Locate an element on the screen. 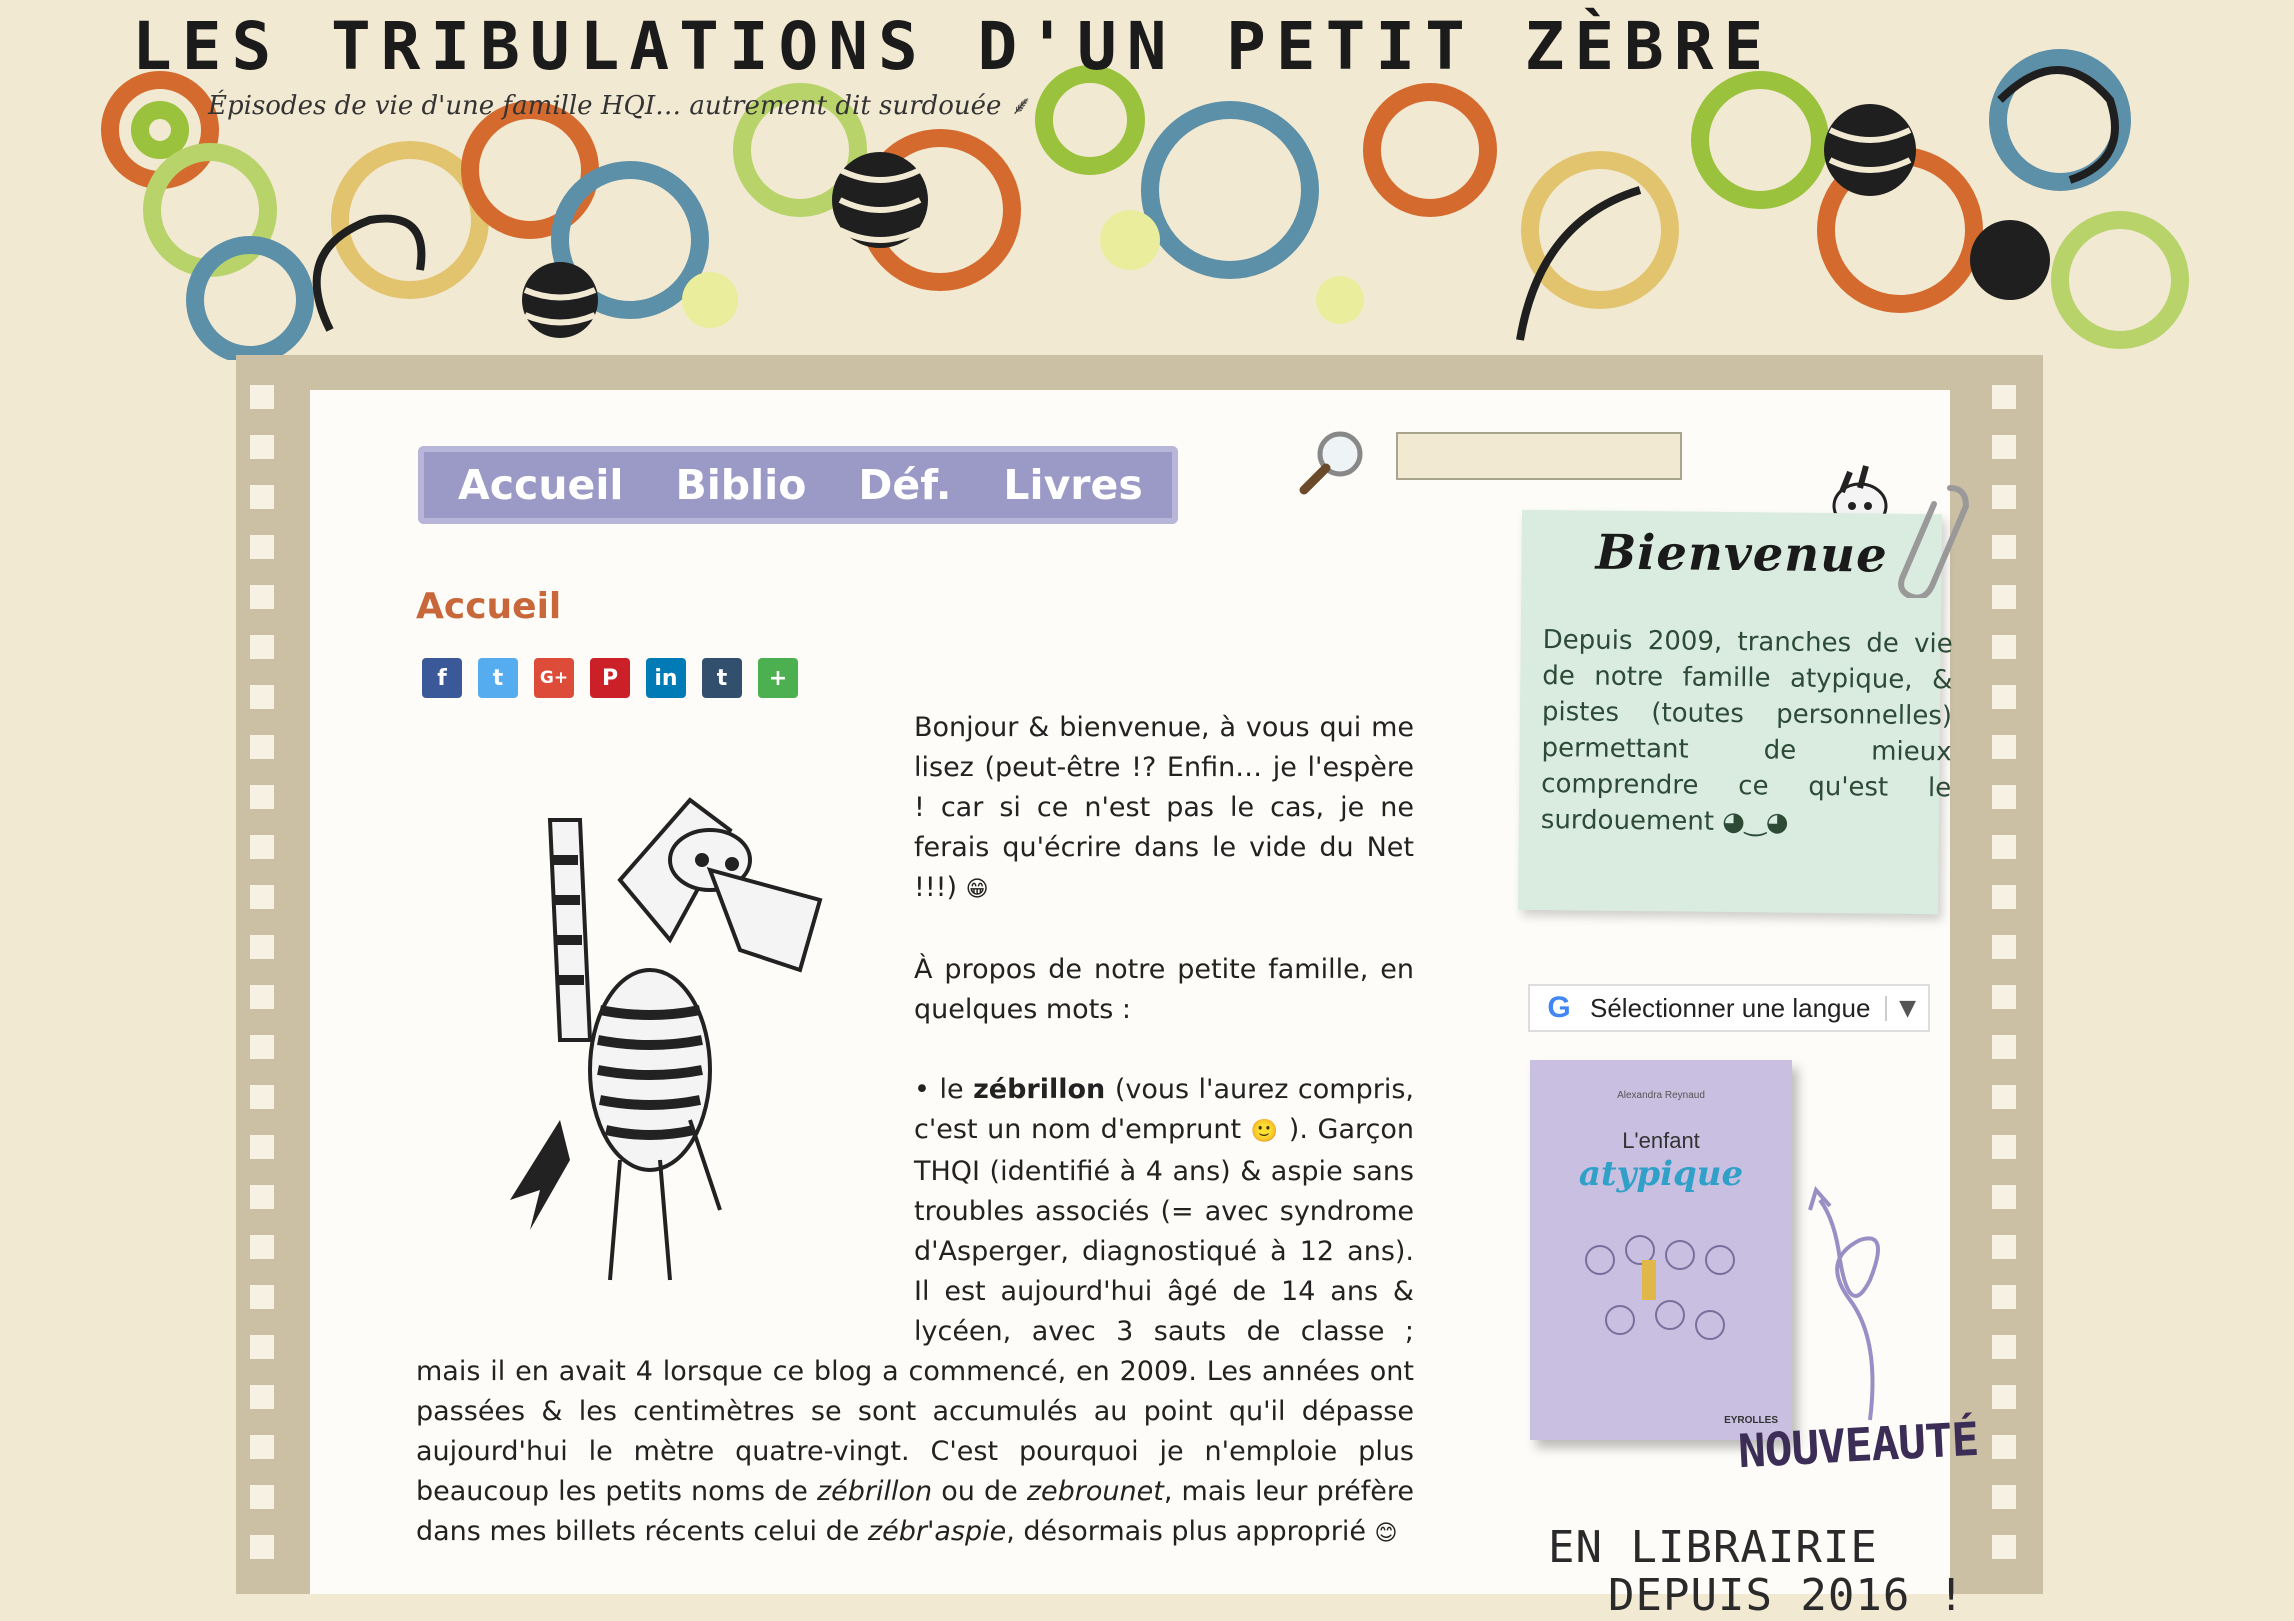  nav-item-def: Déf. is located at coordinates (904, 485).